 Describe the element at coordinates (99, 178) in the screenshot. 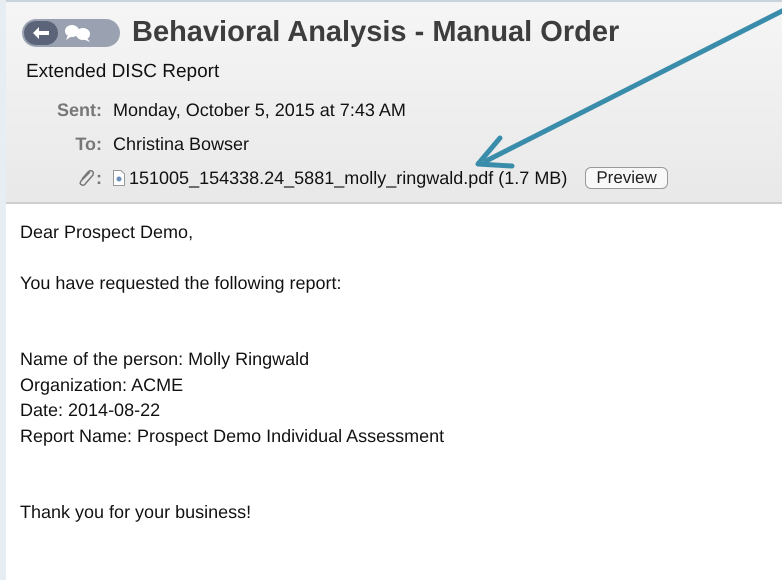

I see `field-label: :` at that location.